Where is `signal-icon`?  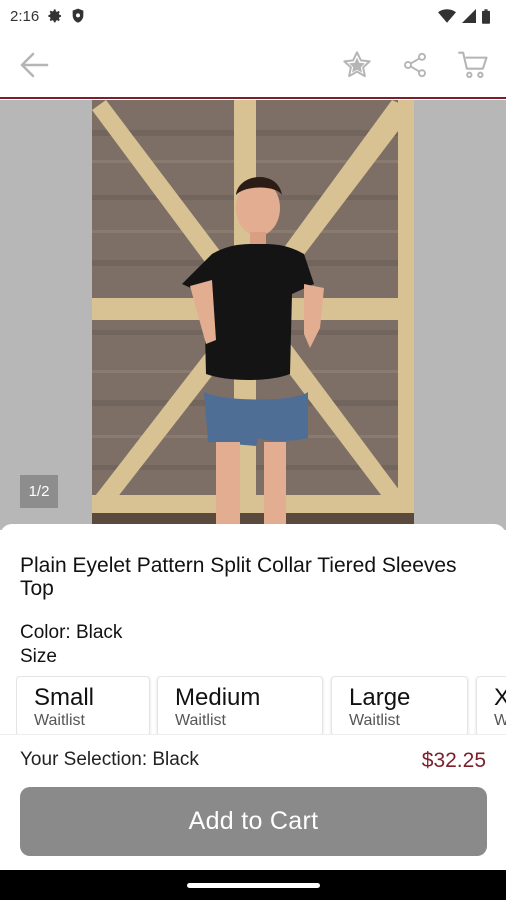
signal-icon is located at coordinates (469, 16).